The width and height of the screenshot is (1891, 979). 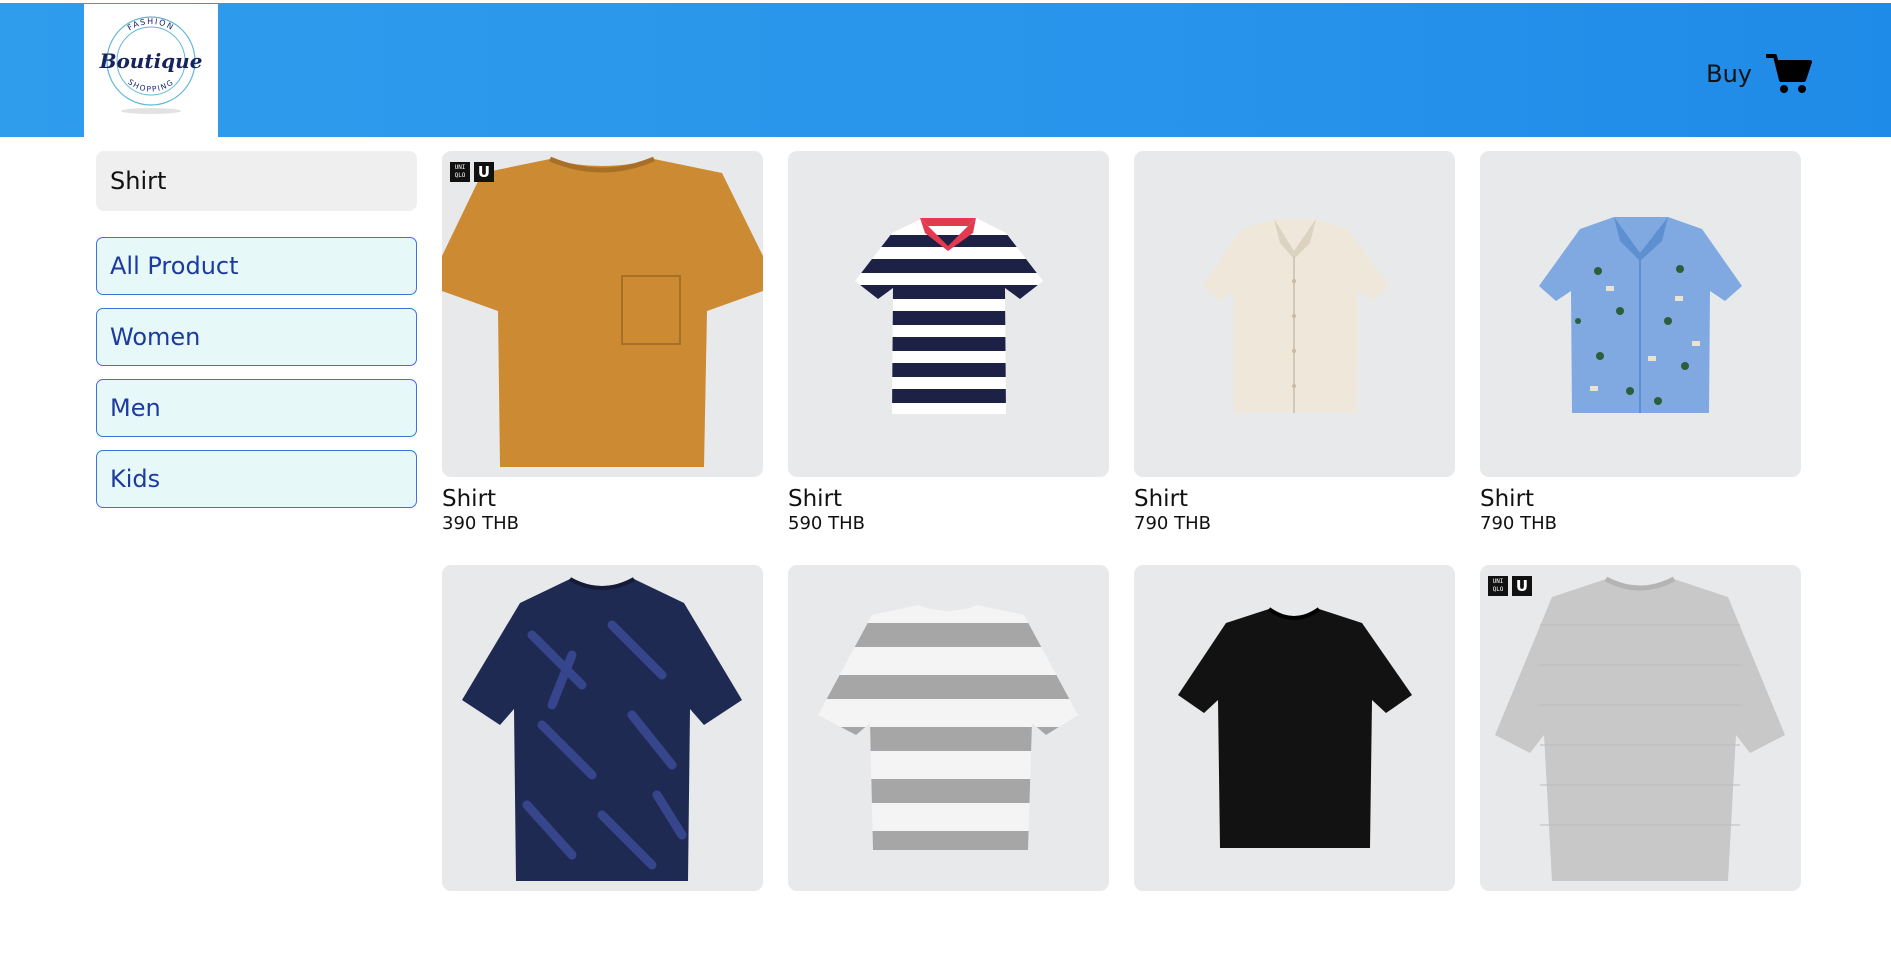 I want to click on product-price: 590 THB, so click(x=826, y=523).